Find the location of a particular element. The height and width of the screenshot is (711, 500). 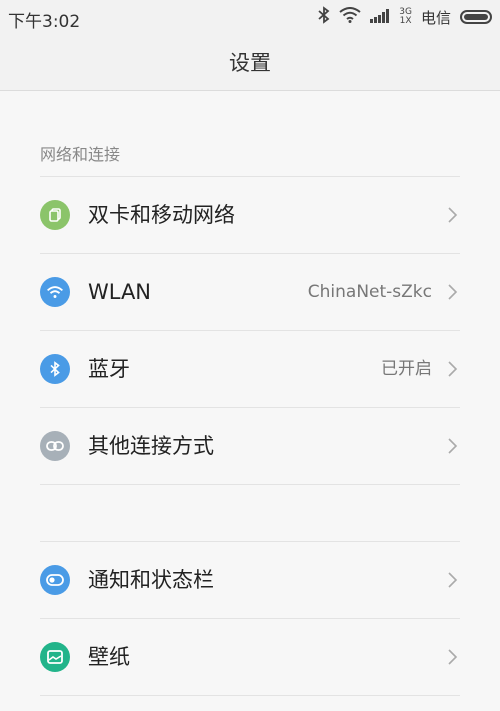

link-icon is located at coordinates (55, 446).